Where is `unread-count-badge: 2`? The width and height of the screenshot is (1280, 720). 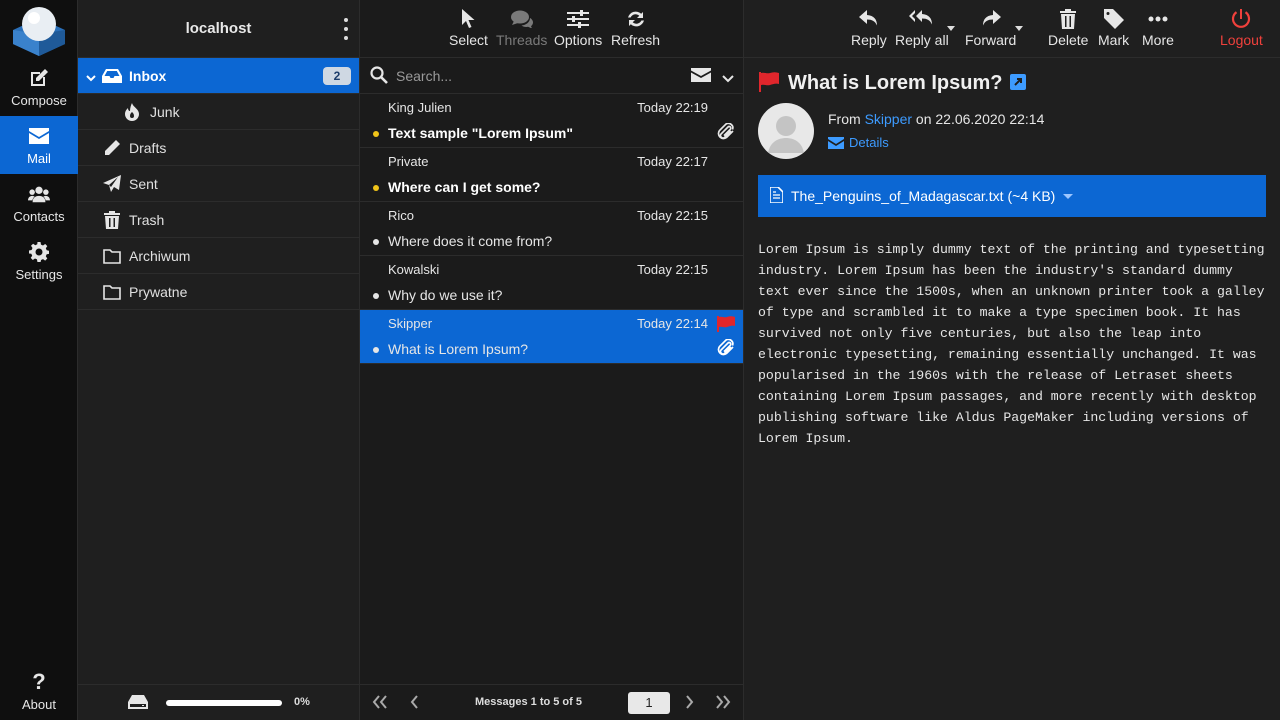
unread-count-badge: 2 is located at coordinates (337, 76).